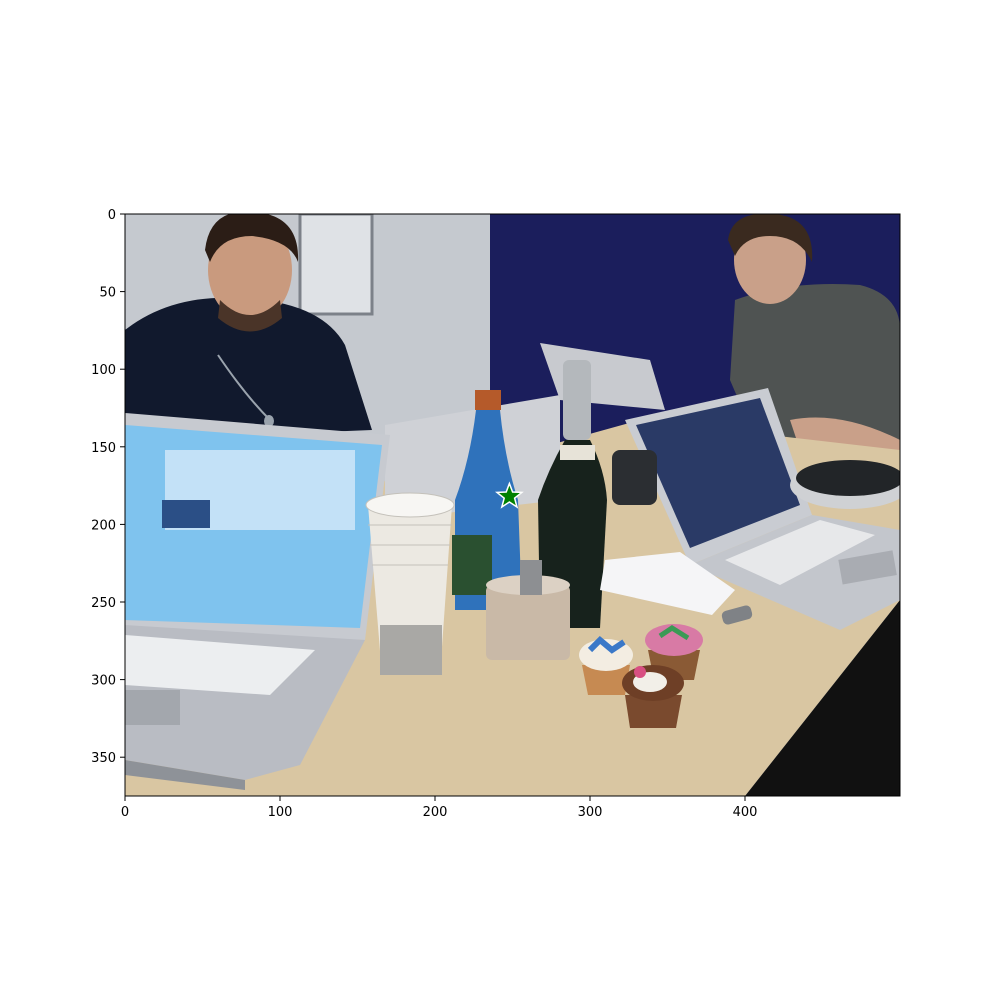 This screenshot has width=1000, height=1000. I want to click on x-axis: 0 100 200 300 400, so click(439, 808).